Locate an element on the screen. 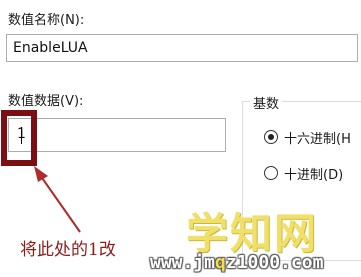 This screenshot has height=277, width=361. radio-button-hex is located at coordinates (271, 137).